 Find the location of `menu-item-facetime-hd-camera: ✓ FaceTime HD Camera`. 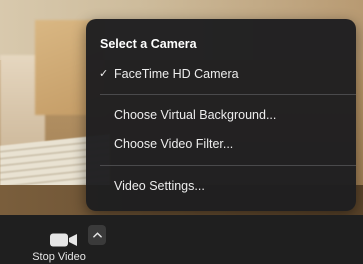

menu-item-facetime-hd-camera: ✓ FaceTime HD Camera is located at coordinates (221, 74).